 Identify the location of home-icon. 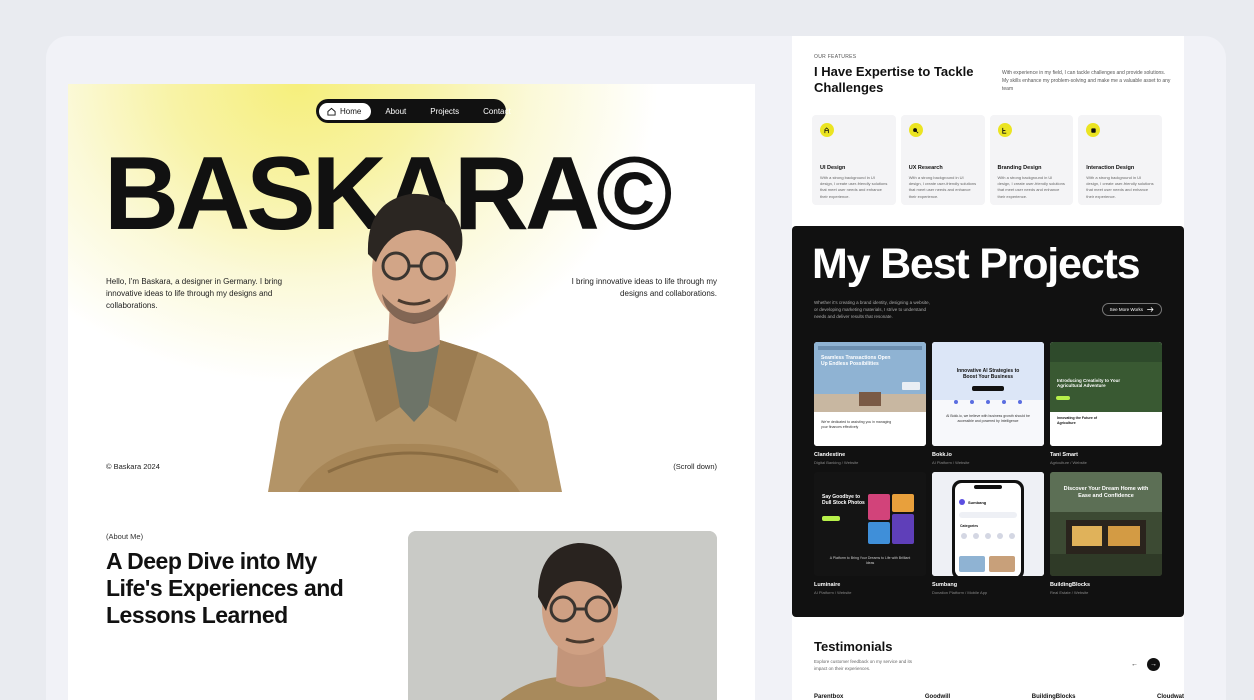
(331, 111).